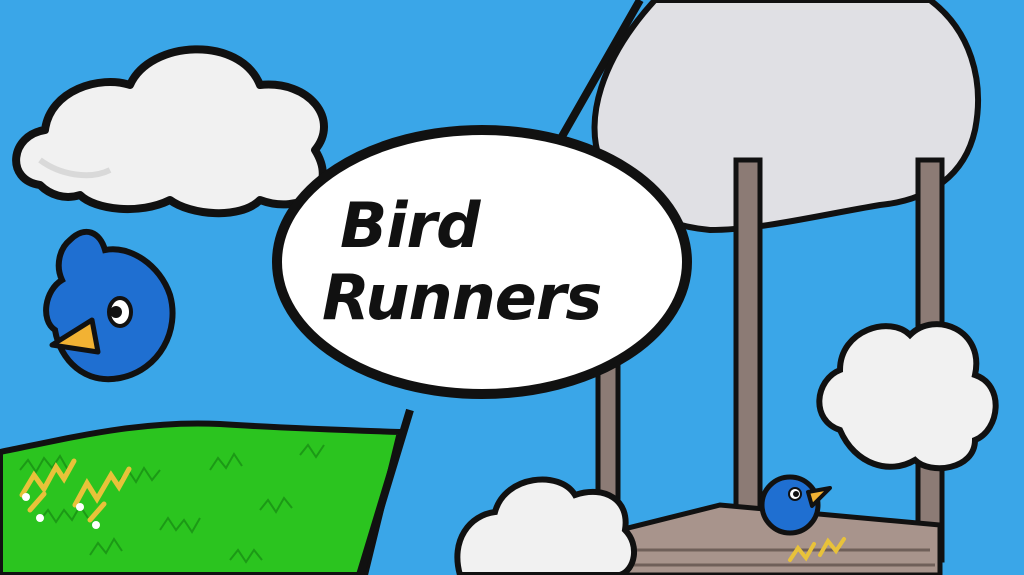 This screenshot has height=575, width=1024. Describe the element at coordinates (410, 225) in the screenshot. I see `title-line-1: Bird` at that location.